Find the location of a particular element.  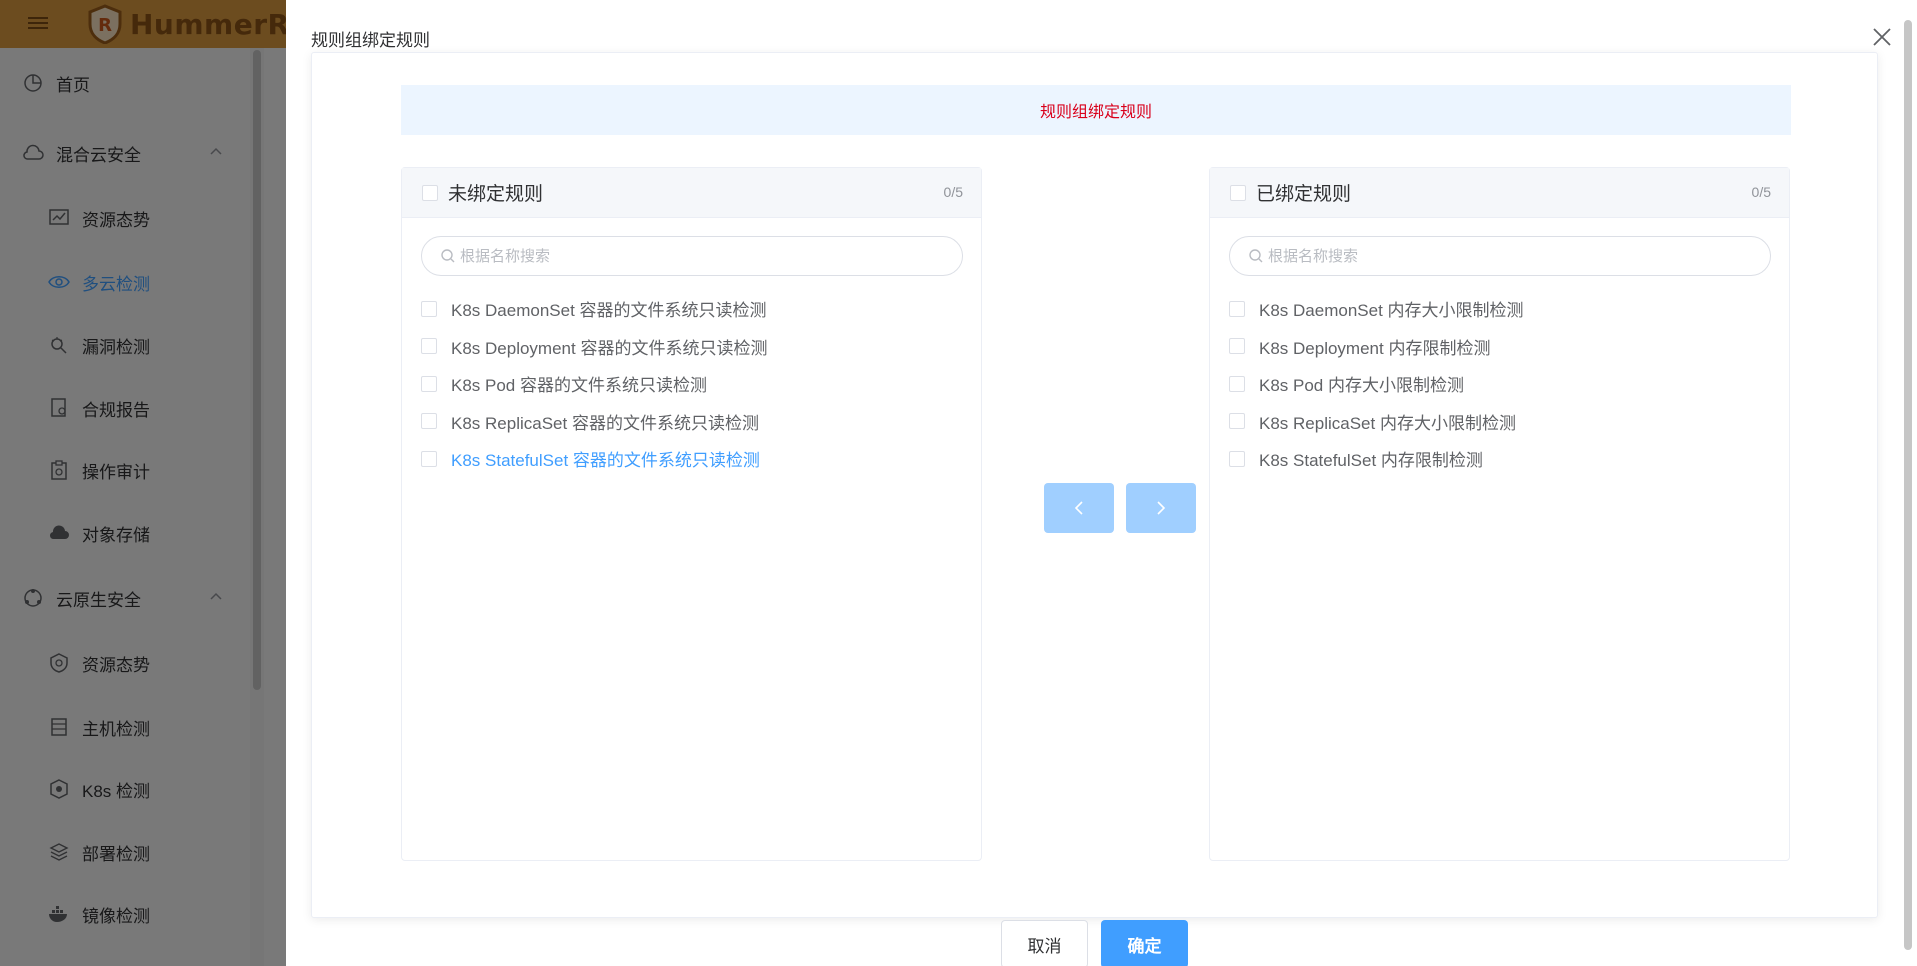

rule-label: K8s Deployment 容器的文件系统只读检测 is located at coordinates (609, 348).